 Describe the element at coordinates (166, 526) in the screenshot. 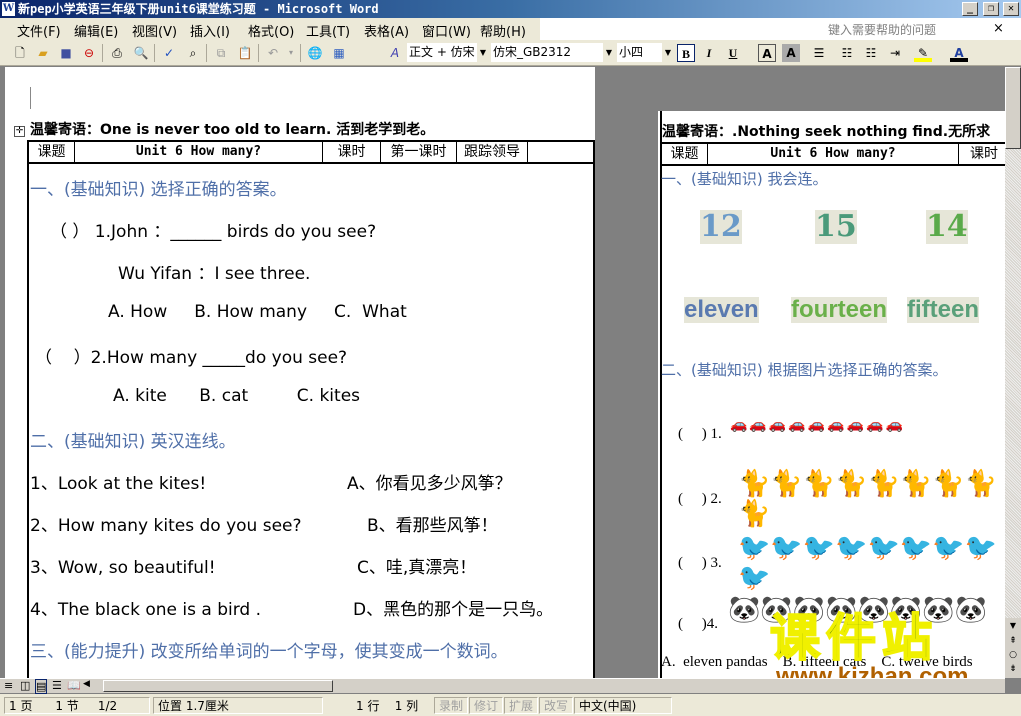

I see `match-left: 2、How many kites do you see?` at that location.